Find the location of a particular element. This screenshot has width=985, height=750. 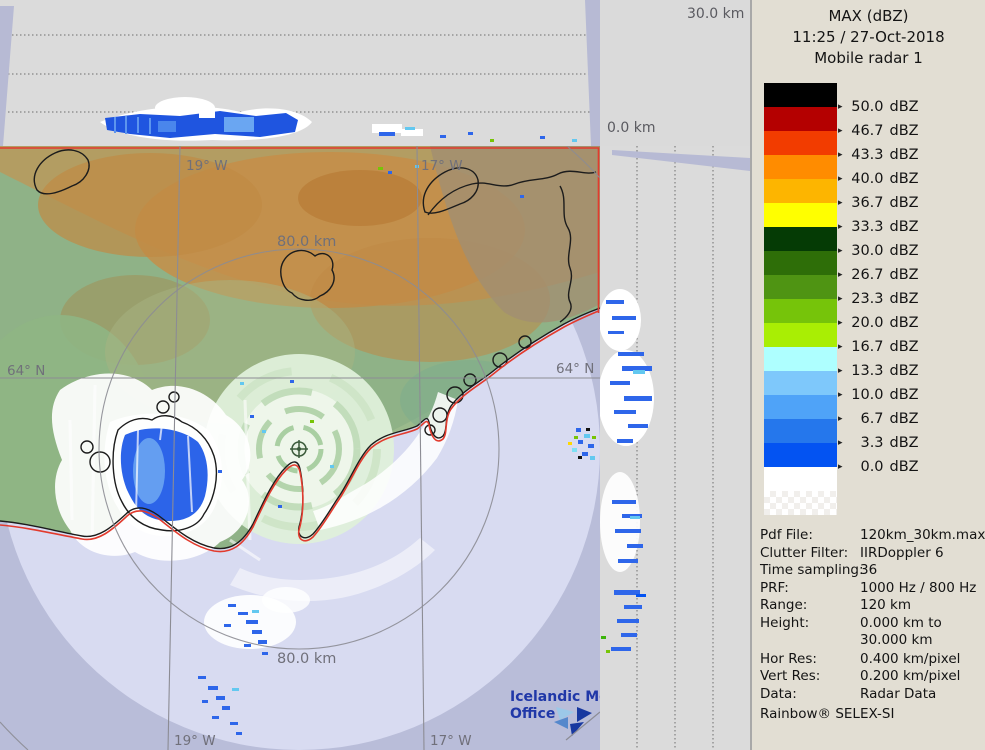

software-brand: Rainbow® SELEX-SI is located at coordinates (827, 714).